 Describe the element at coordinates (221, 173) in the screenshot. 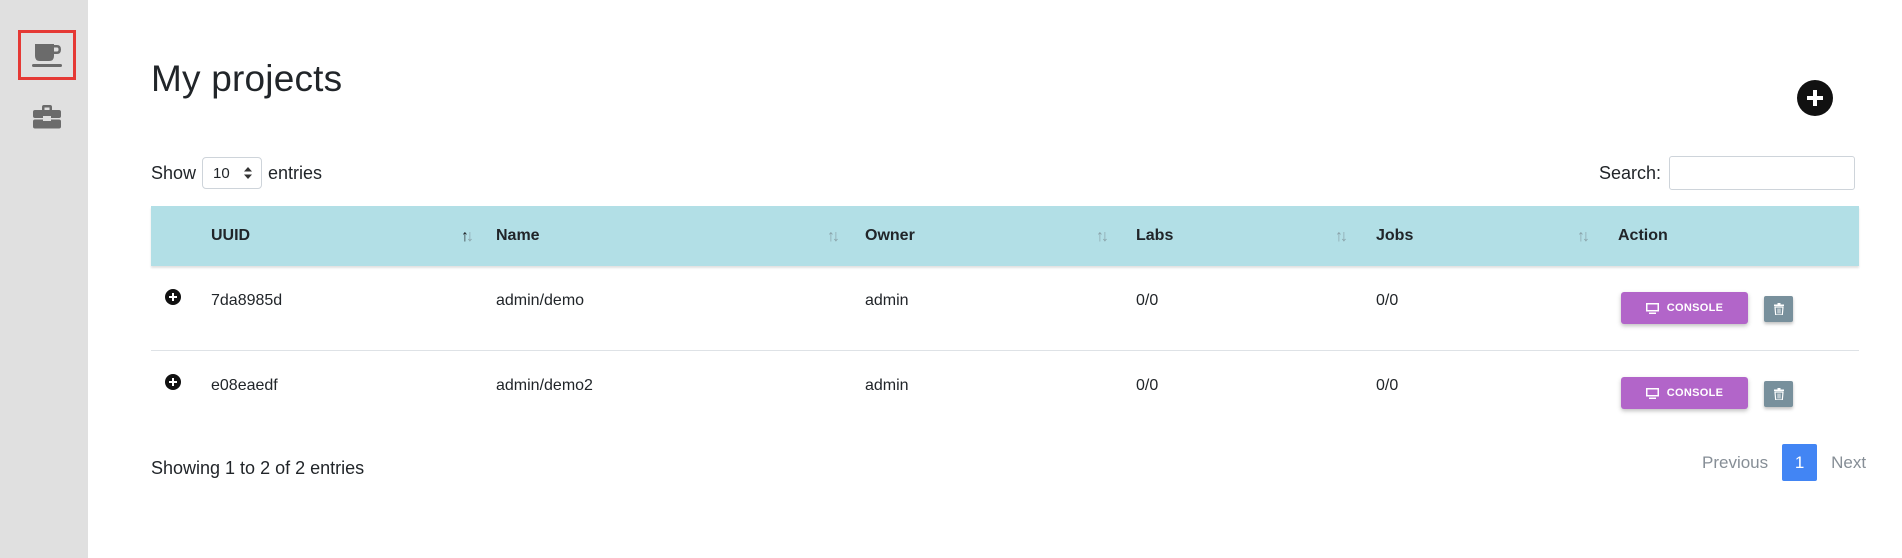

I see `entries-per-page-value: 10` at that location.